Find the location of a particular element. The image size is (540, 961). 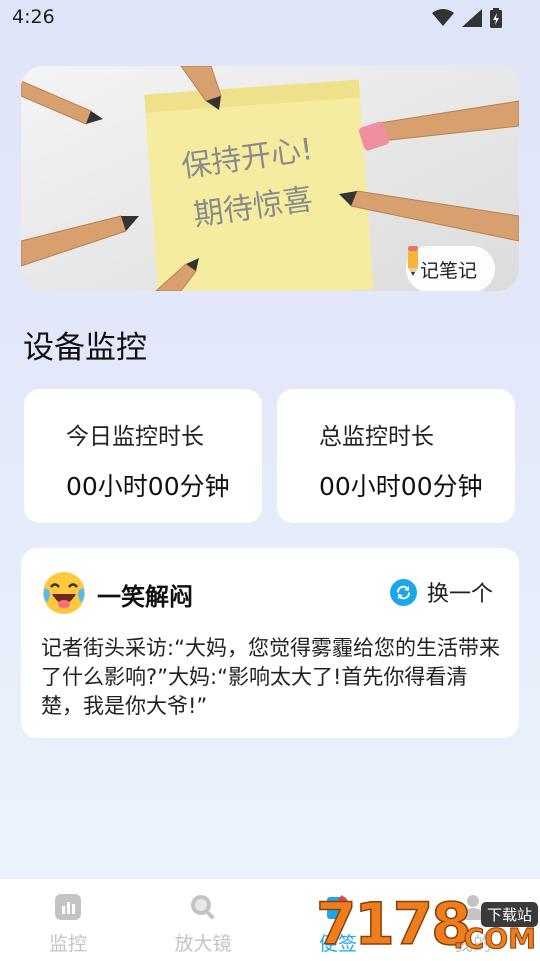

status-icons is located at coordinates (467, 18).